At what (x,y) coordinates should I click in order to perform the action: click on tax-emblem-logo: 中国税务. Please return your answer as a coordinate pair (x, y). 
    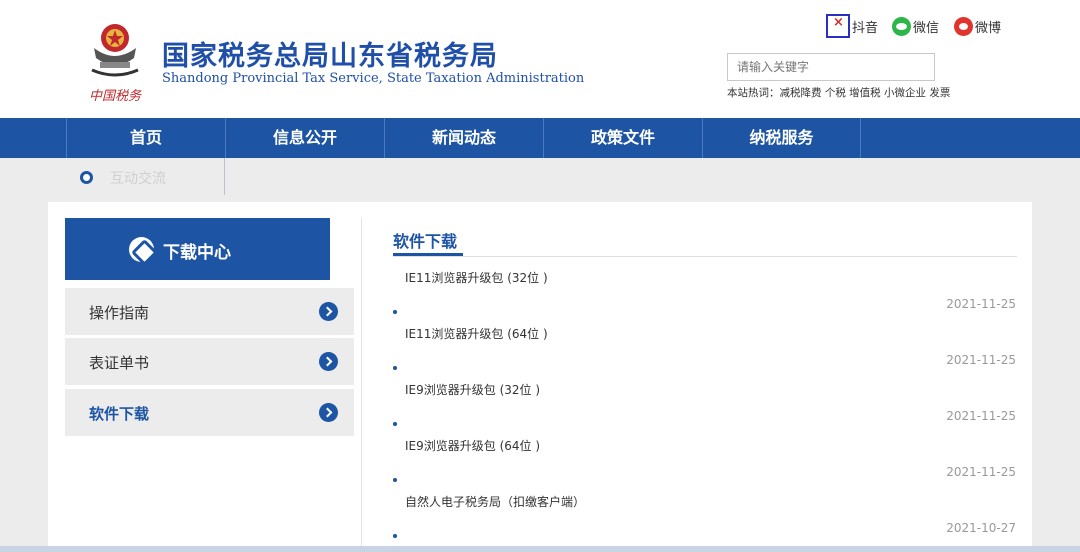
    Looking at the image, I should click on (115, 64).